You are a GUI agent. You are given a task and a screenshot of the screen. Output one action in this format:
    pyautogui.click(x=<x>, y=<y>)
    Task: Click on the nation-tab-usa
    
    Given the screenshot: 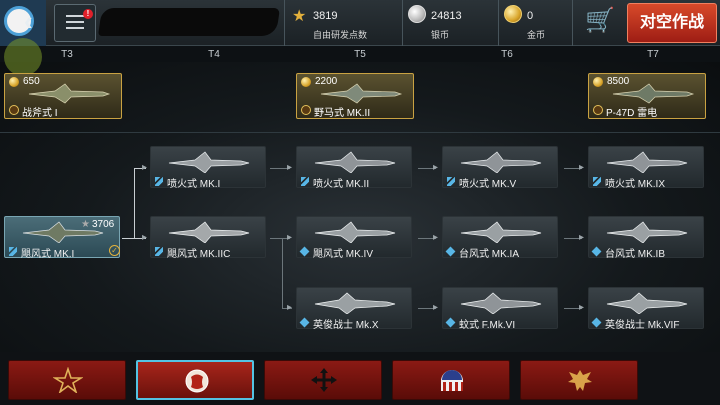 What is the action you would take?
    pyautogui.click(x=451, y=380)
    